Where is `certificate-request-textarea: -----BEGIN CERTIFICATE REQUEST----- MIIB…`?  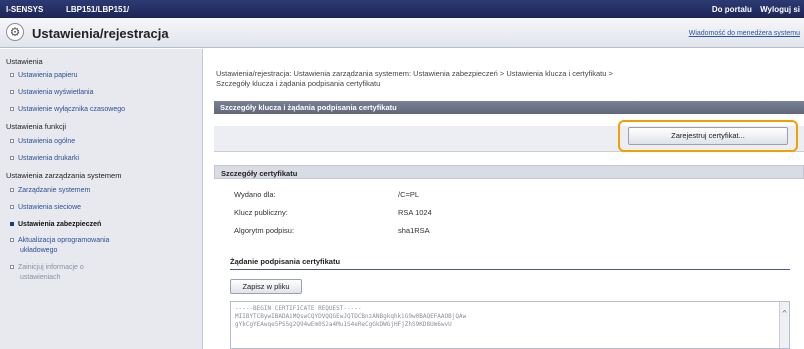
certificate-request-textarea: -----BEGIN CERTIFICATE REQUEST----- MIIB… is located at coordinates (510, 325).